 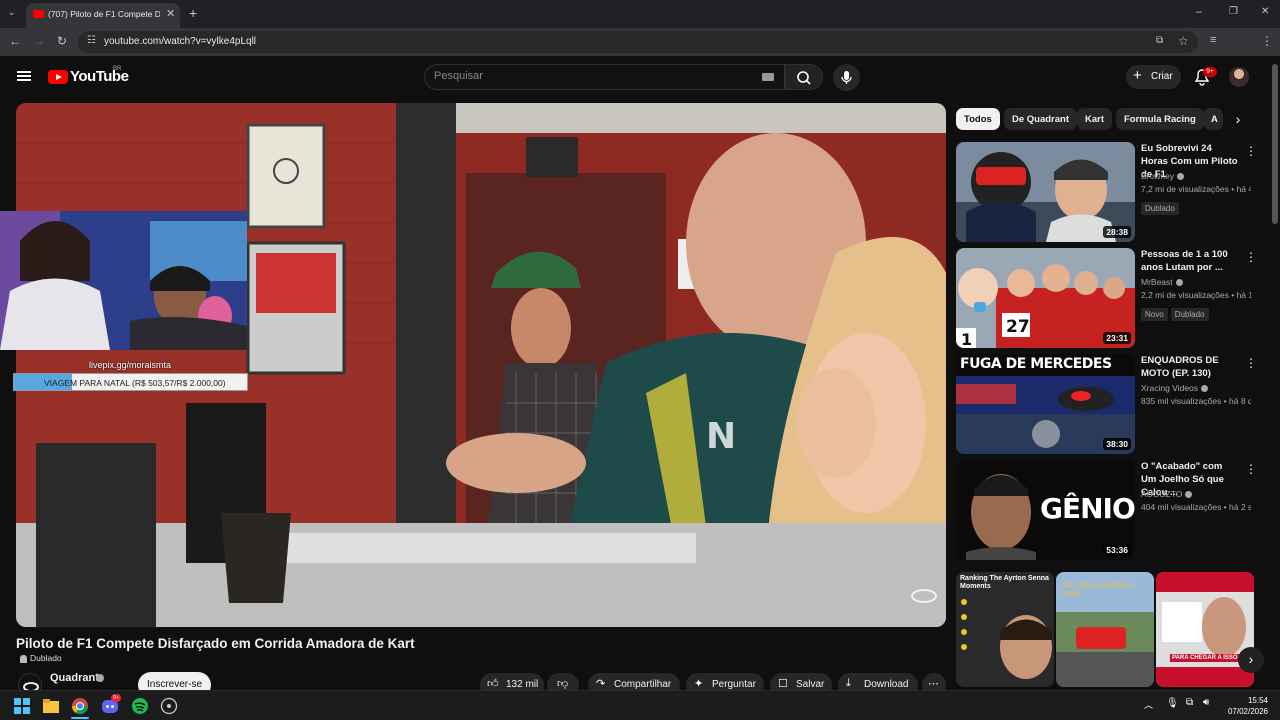 What do you see at coordinates (1041, 119) in the screenshot?
I see `chip-de-quadrant: De Quadrant` at bounding box center [1041, 119].